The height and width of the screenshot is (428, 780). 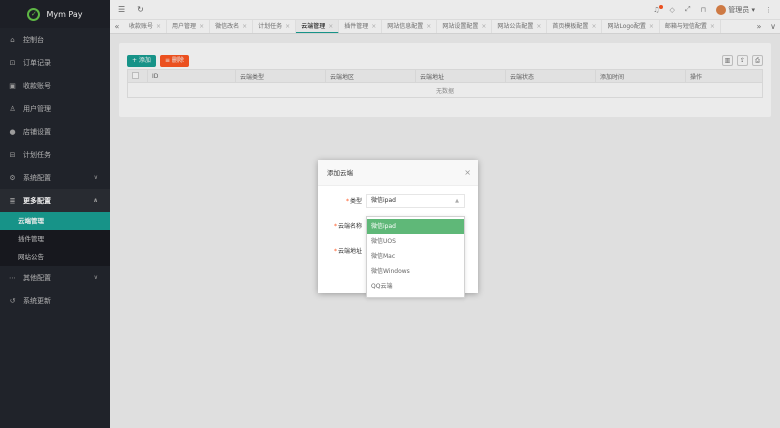 What do you see at coordinates (398, 173) in the screenshot?
I see `dialog-header: 添加云端 ×` at bounding box center [398, 173].